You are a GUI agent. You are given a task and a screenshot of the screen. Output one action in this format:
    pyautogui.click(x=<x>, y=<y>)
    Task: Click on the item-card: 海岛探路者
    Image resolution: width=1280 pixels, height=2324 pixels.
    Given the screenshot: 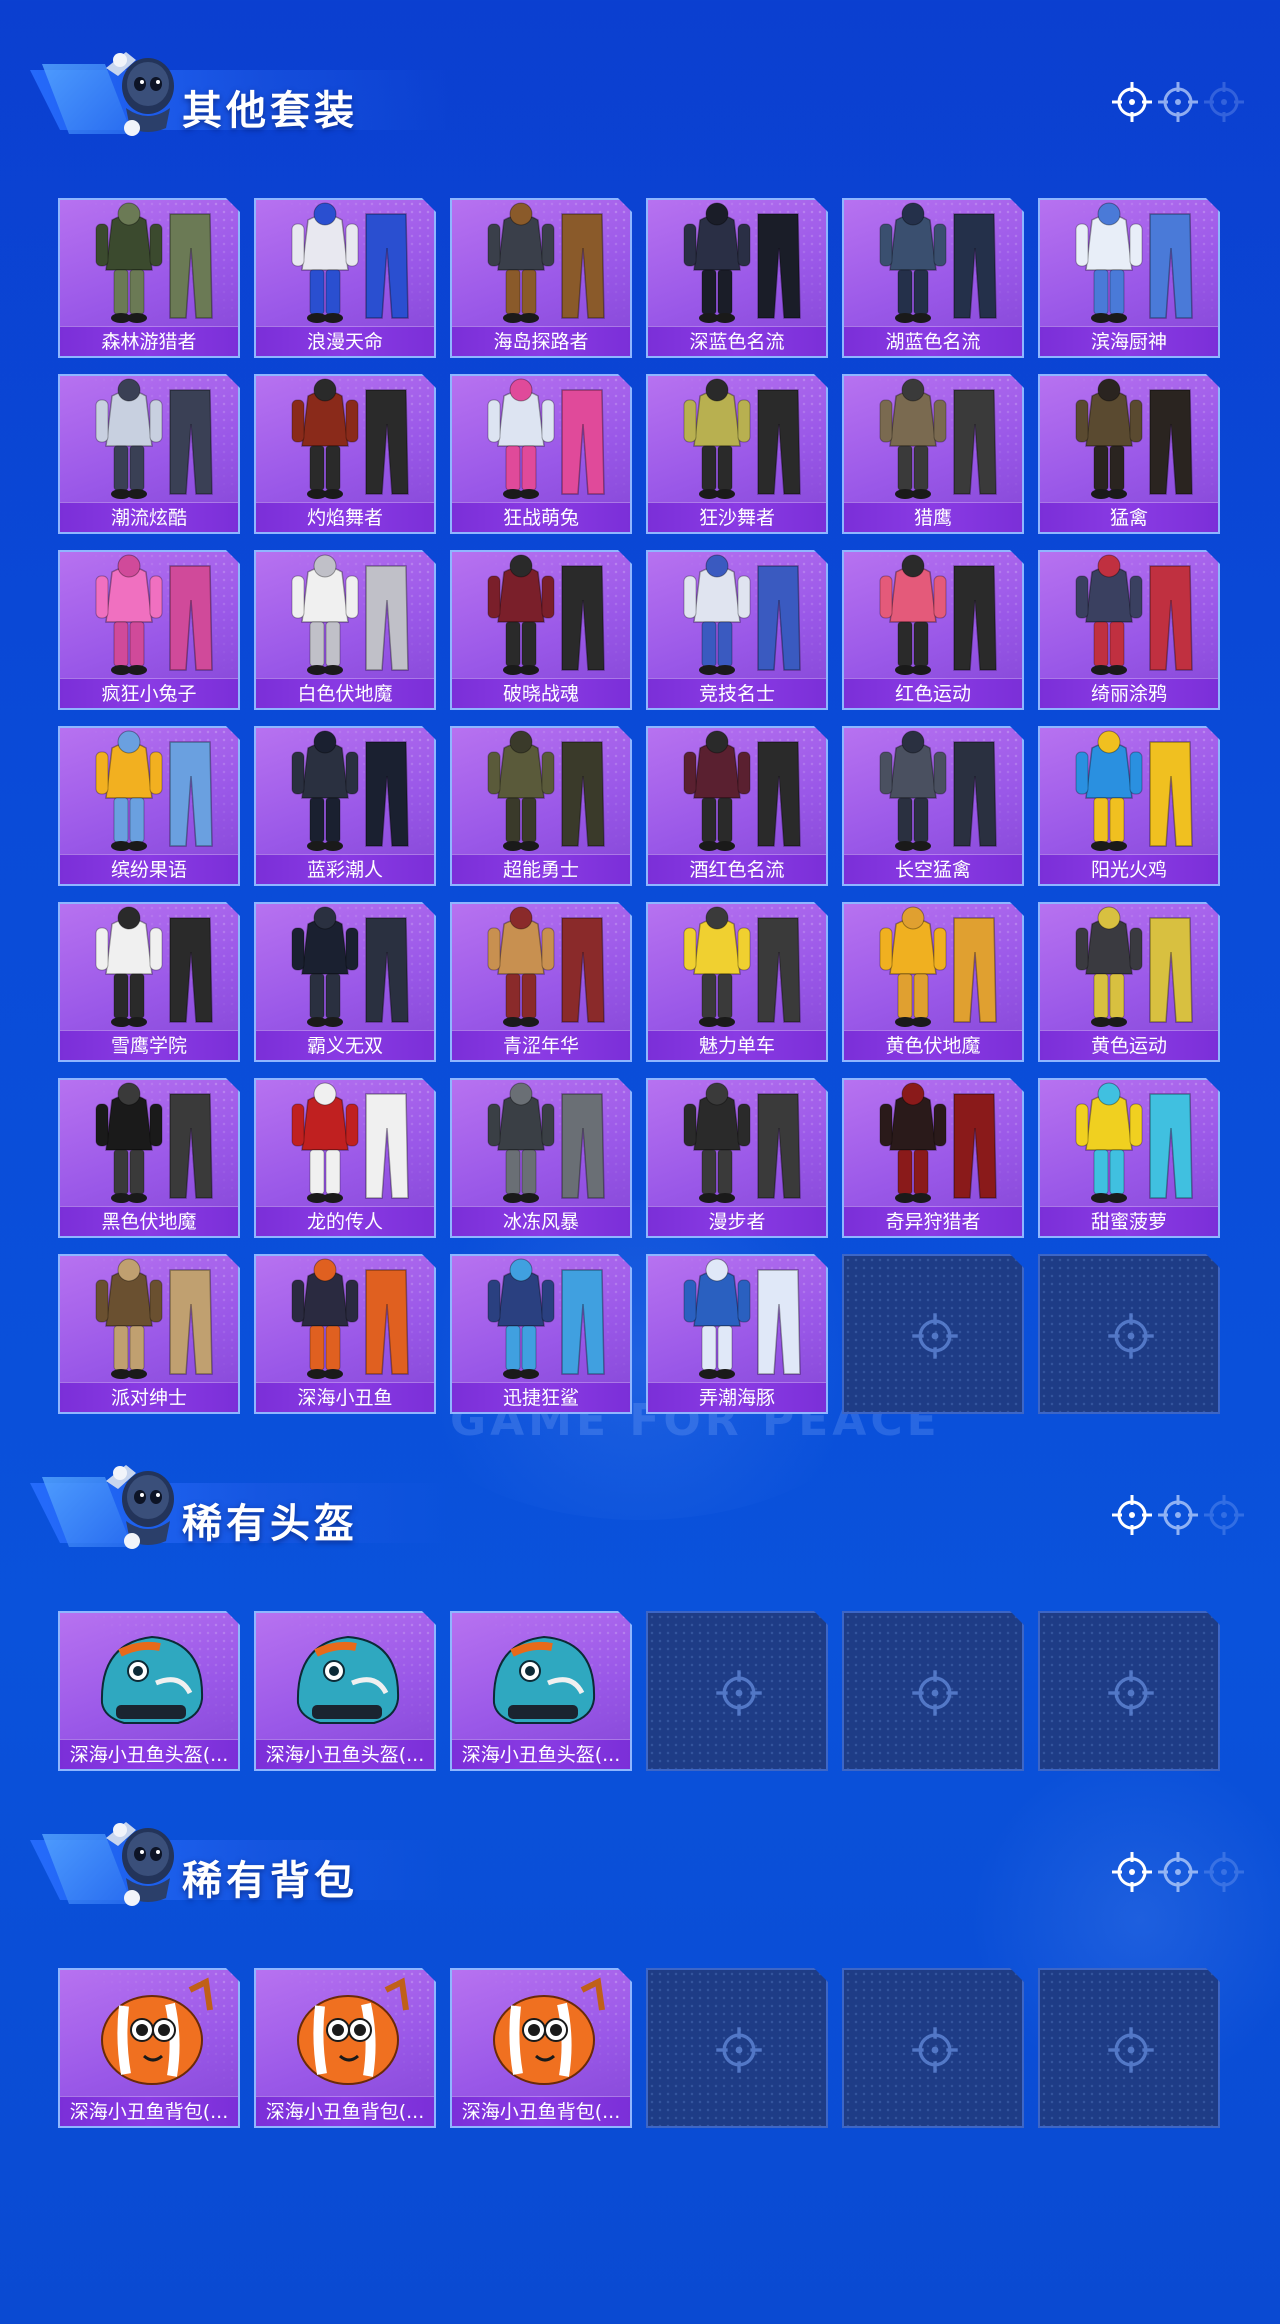 What is the action you would take?
    pyautogui.click(x=541, y=278)
    